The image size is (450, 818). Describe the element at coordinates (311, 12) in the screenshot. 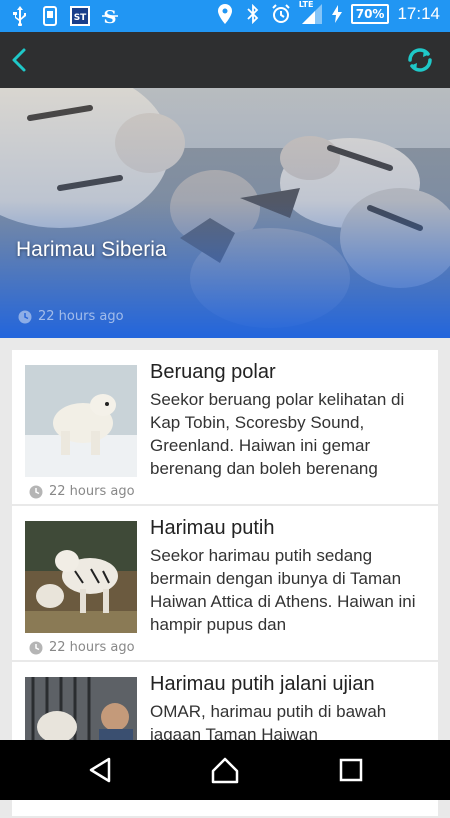

I see `signal-lte-icon: LTE` at that location.